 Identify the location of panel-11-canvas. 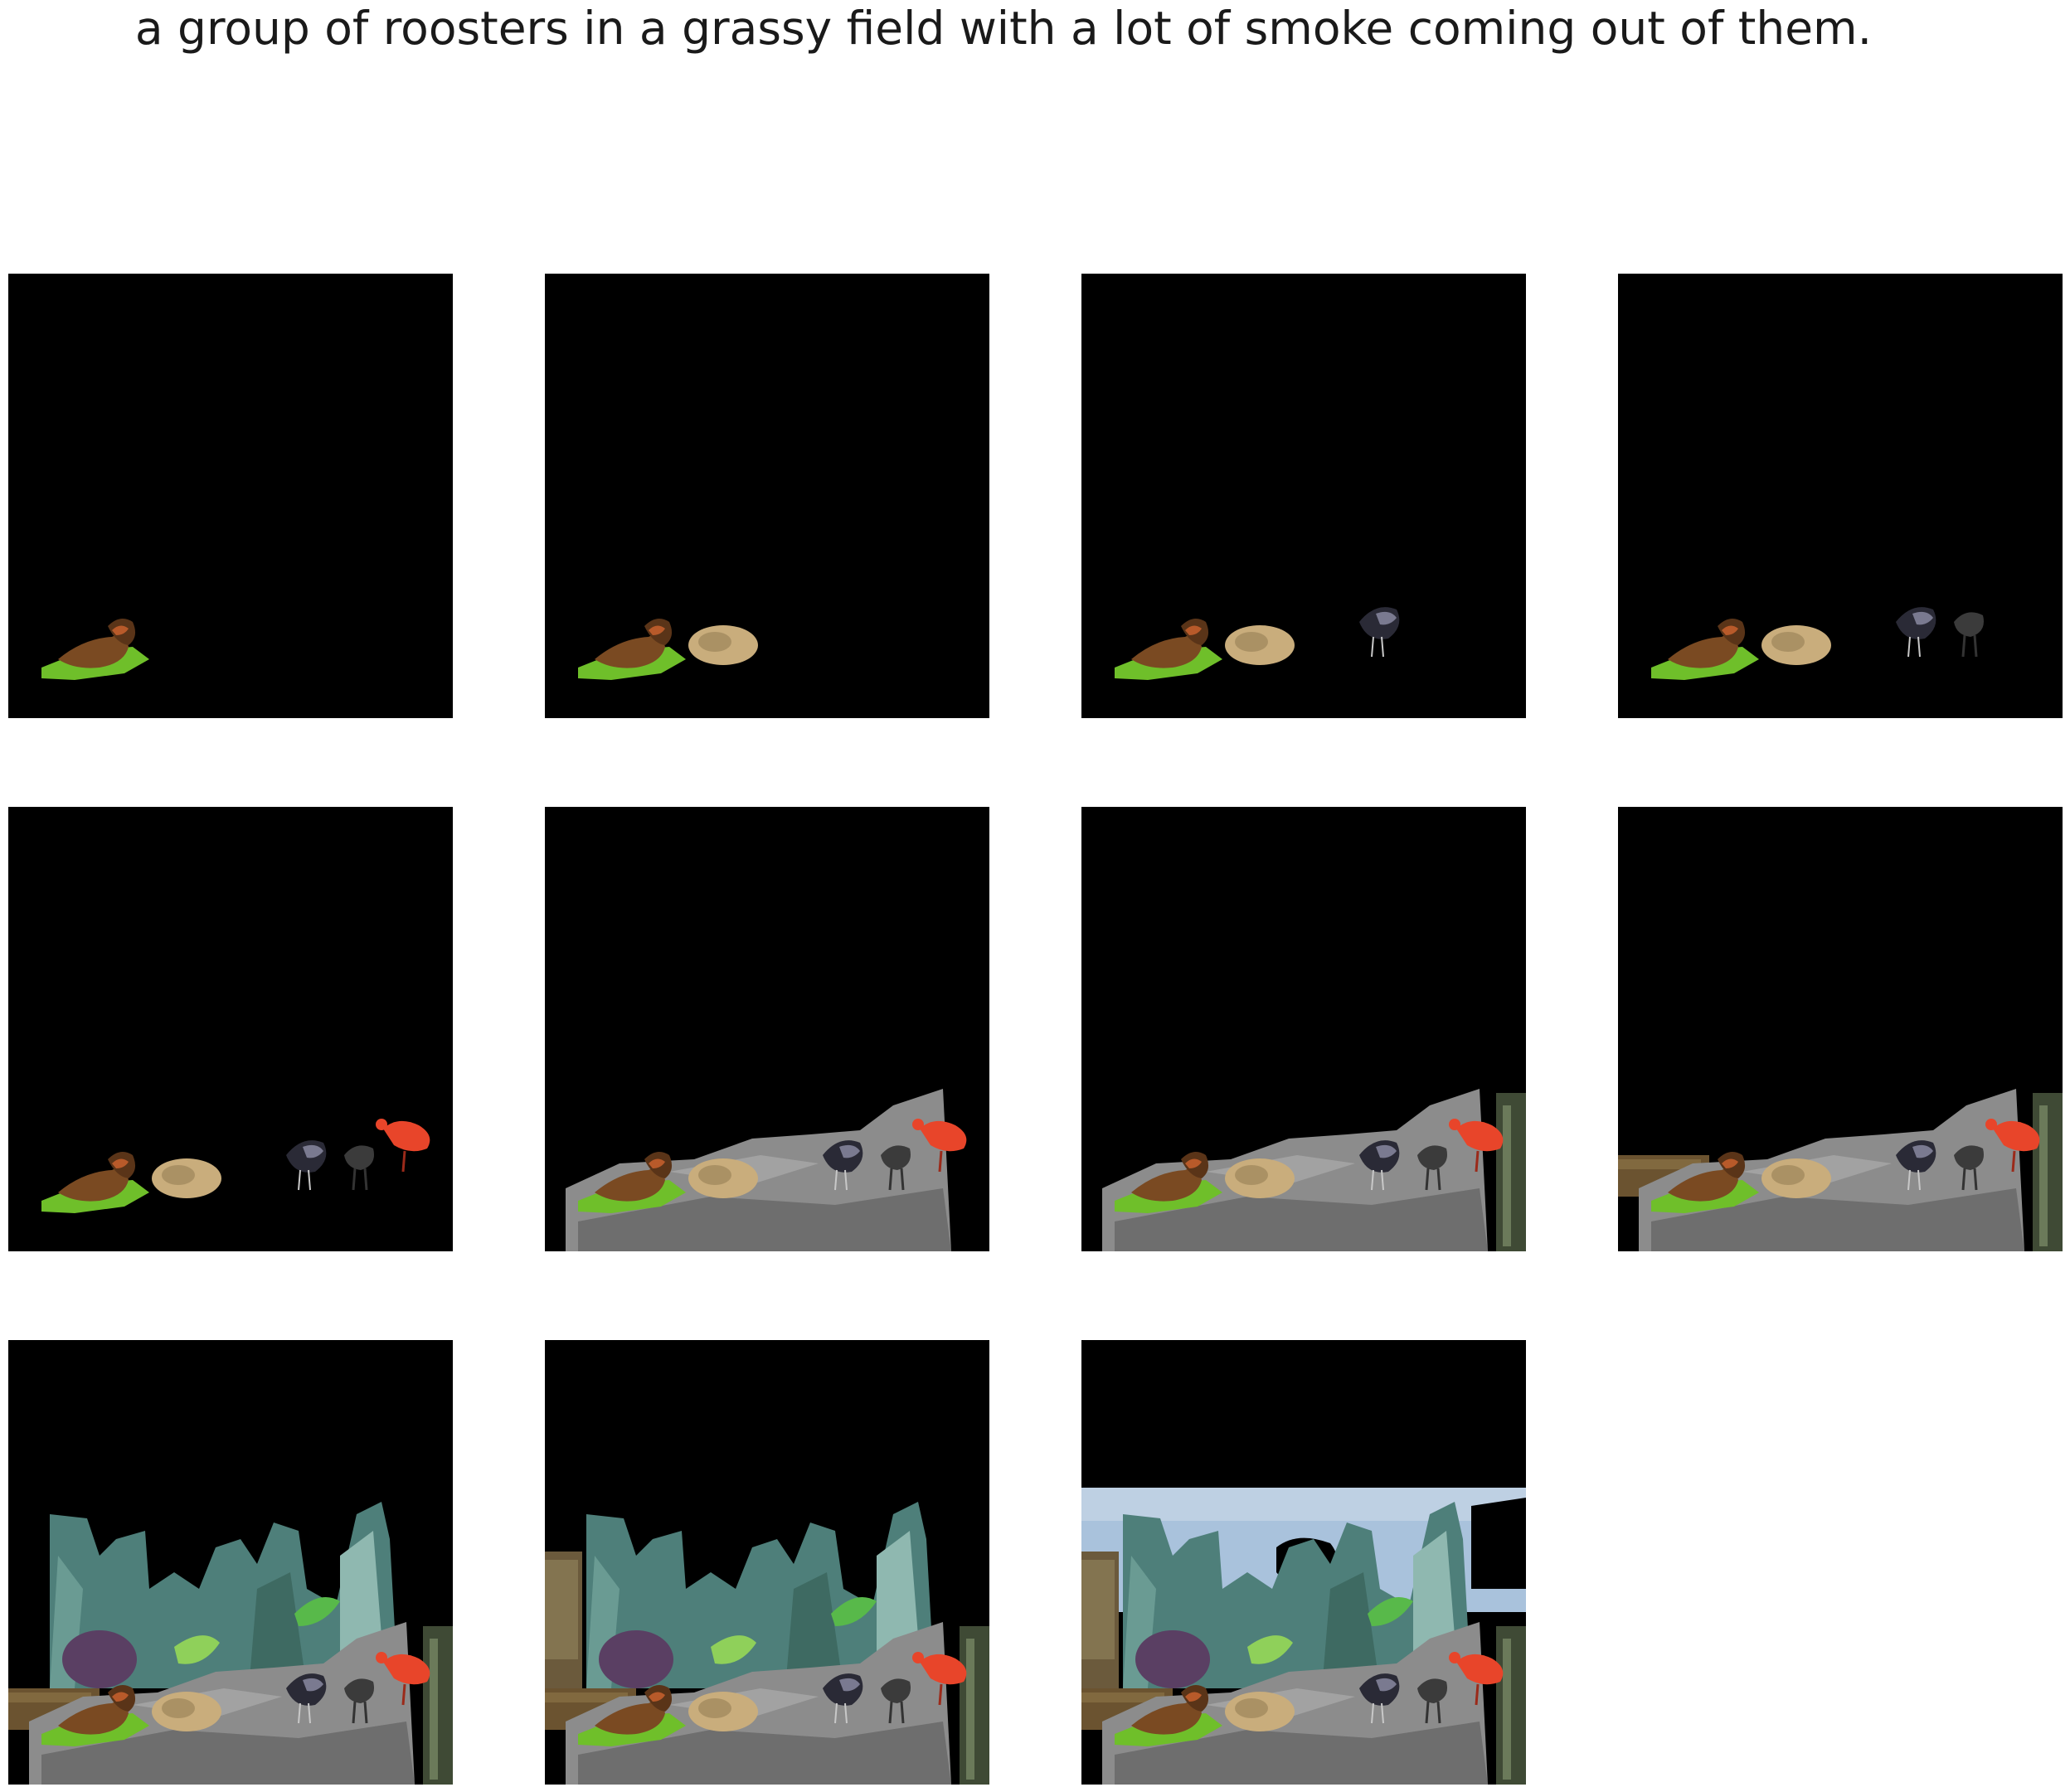
(1303, 1562).